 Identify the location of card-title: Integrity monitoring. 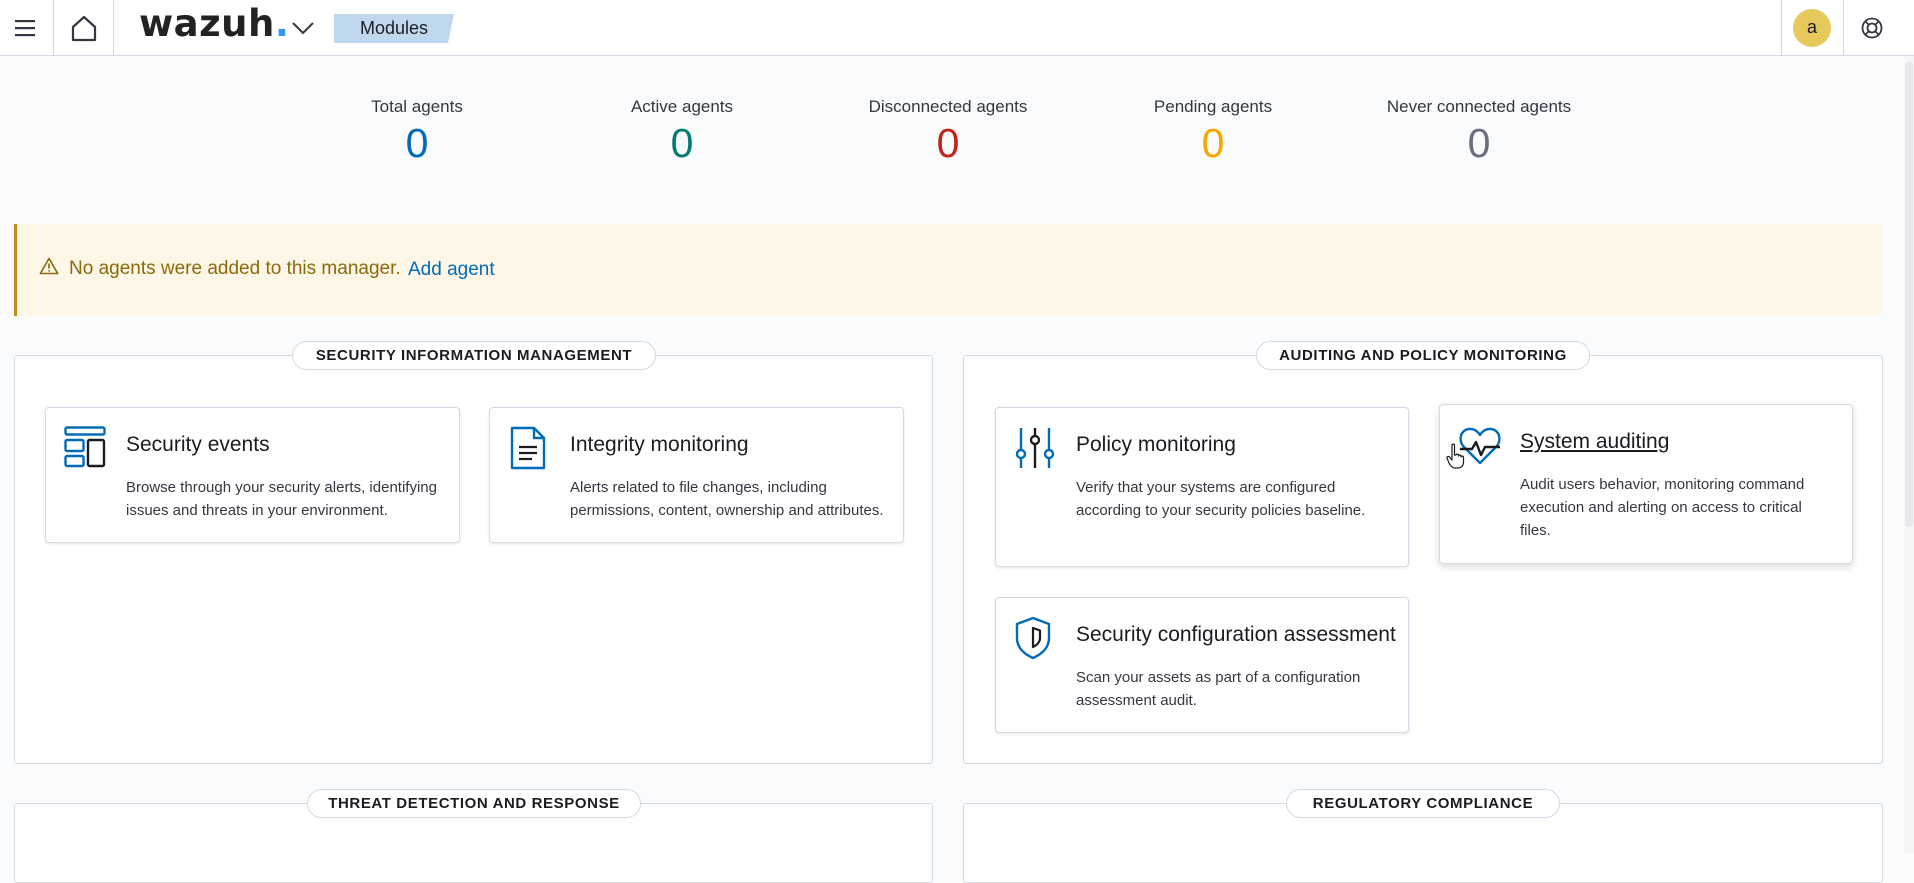
(659, 444).